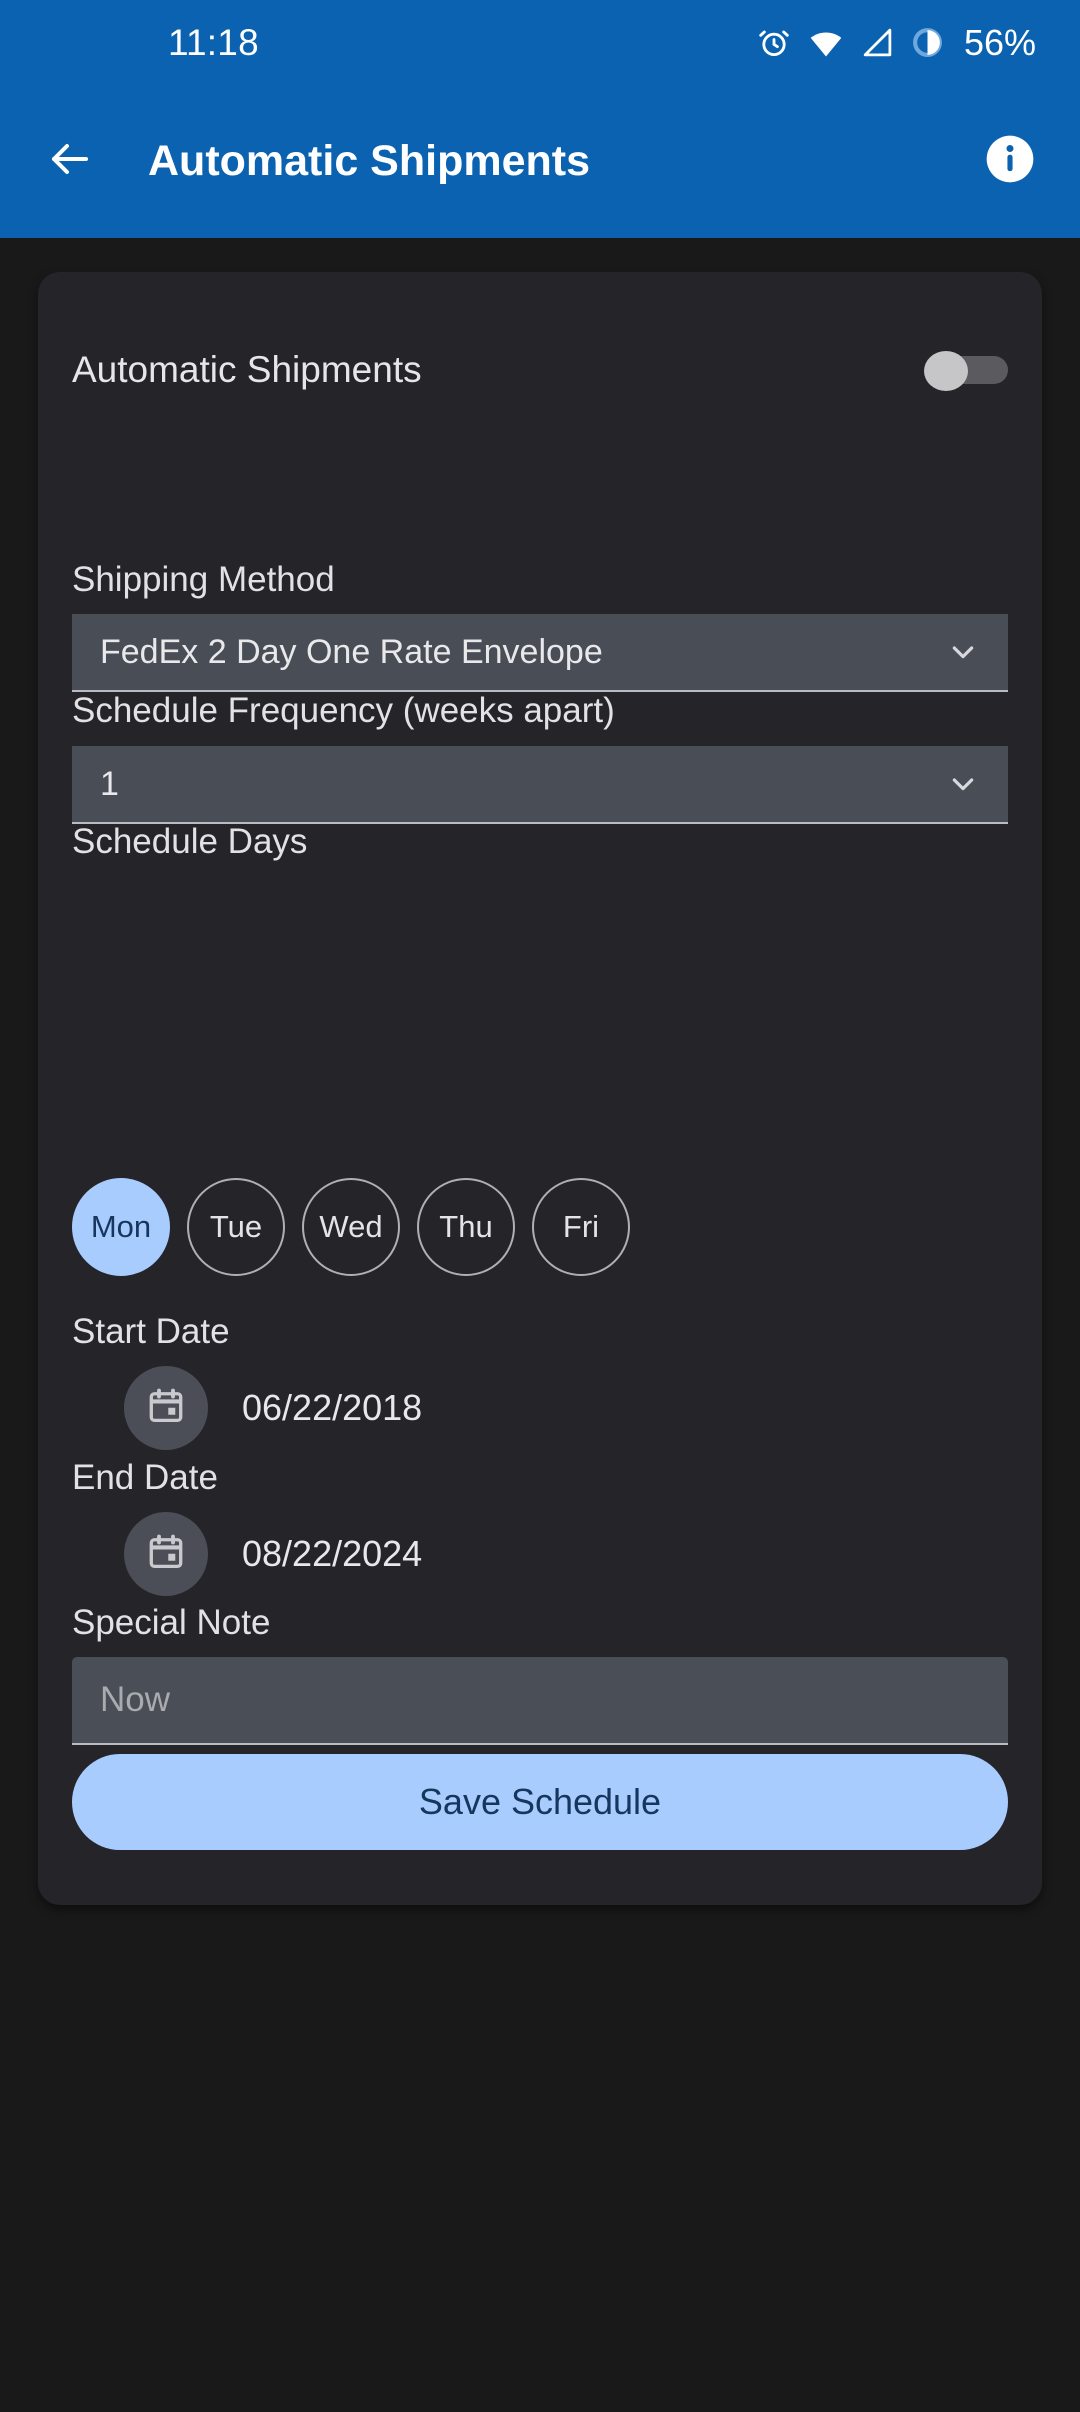 Image resolution: width=1080 pixels, height=2412 pixels. I want to click on day-chip-thu: Thu, so click(466, 1227).